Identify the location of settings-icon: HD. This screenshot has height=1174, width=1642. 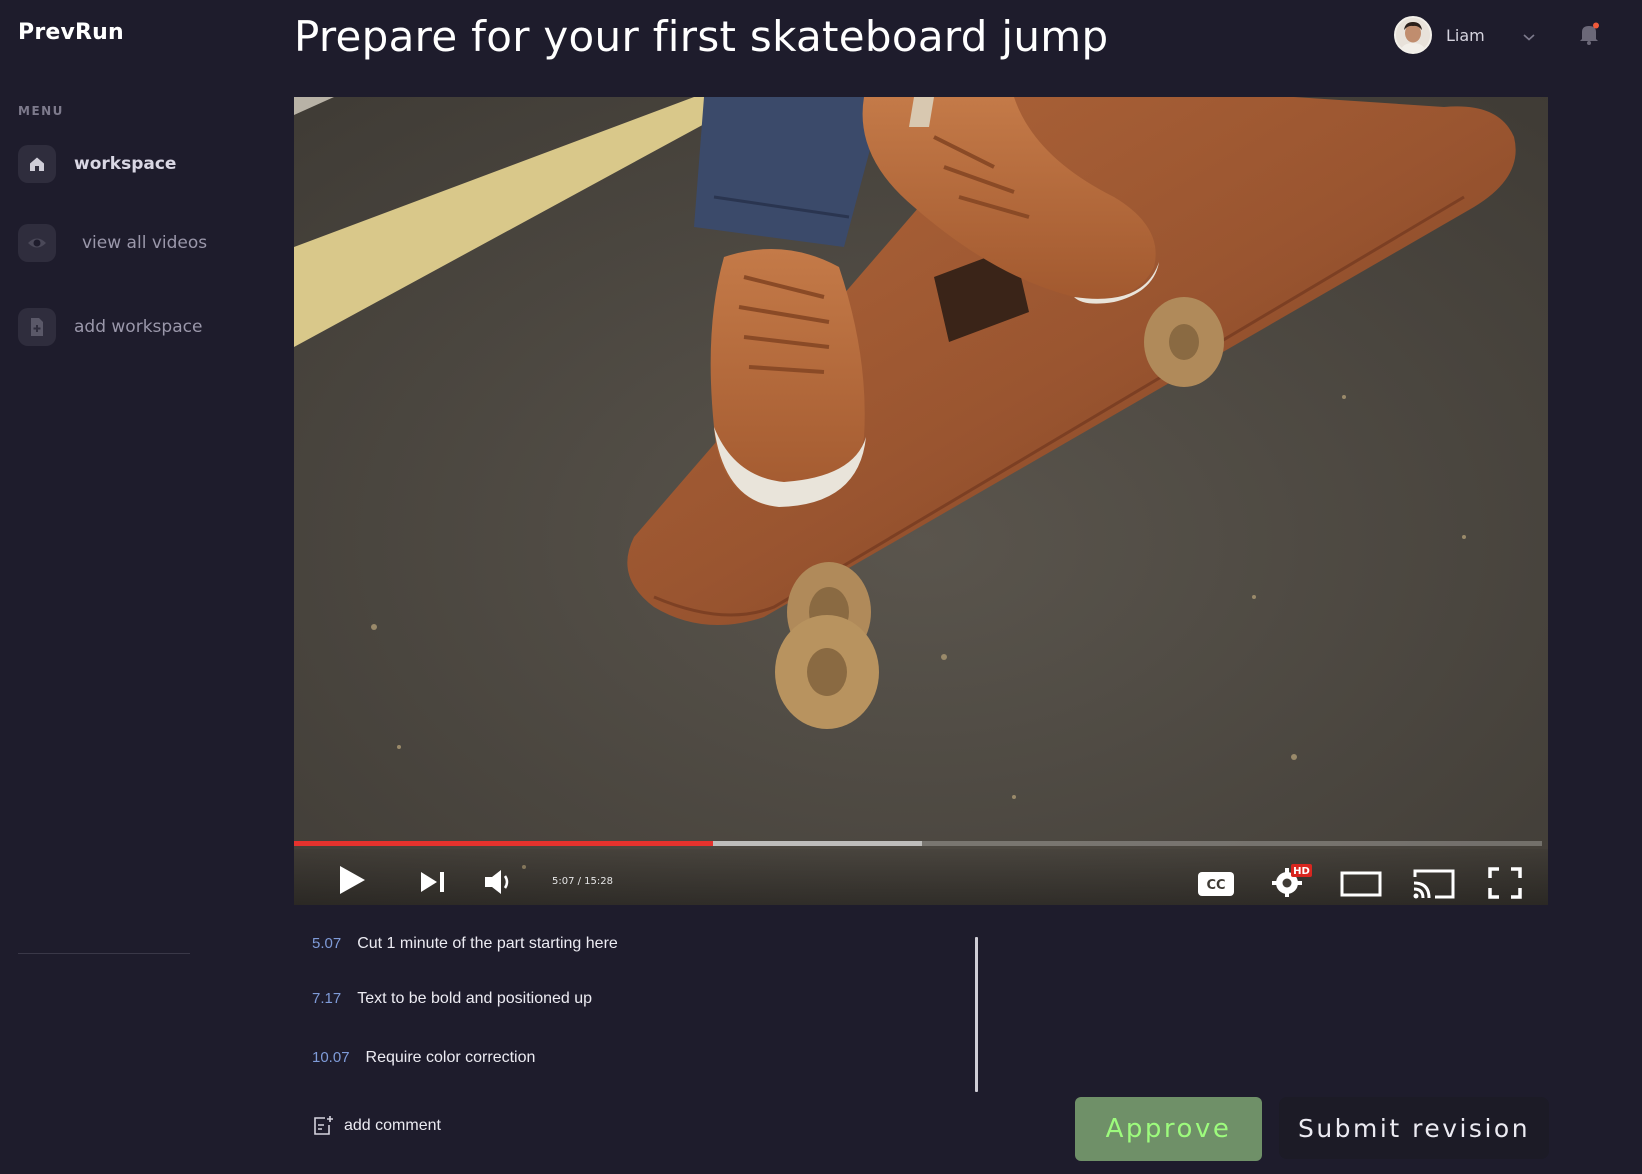
(1292, 882).